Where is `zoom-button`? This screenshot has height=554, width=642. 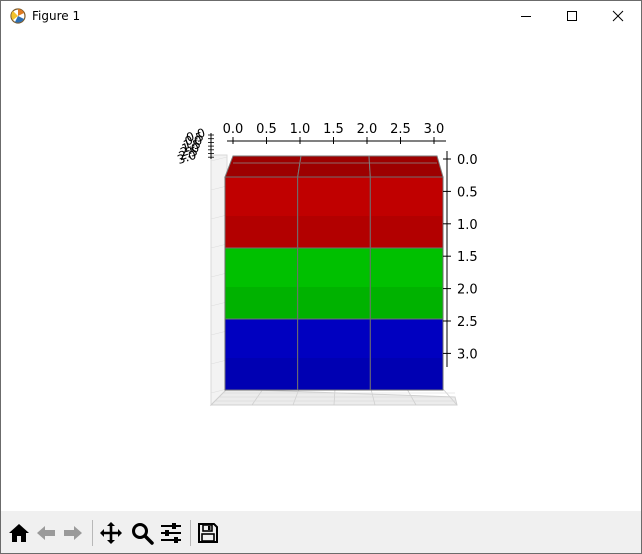 zoom-button is located at coordinates (142, 533).